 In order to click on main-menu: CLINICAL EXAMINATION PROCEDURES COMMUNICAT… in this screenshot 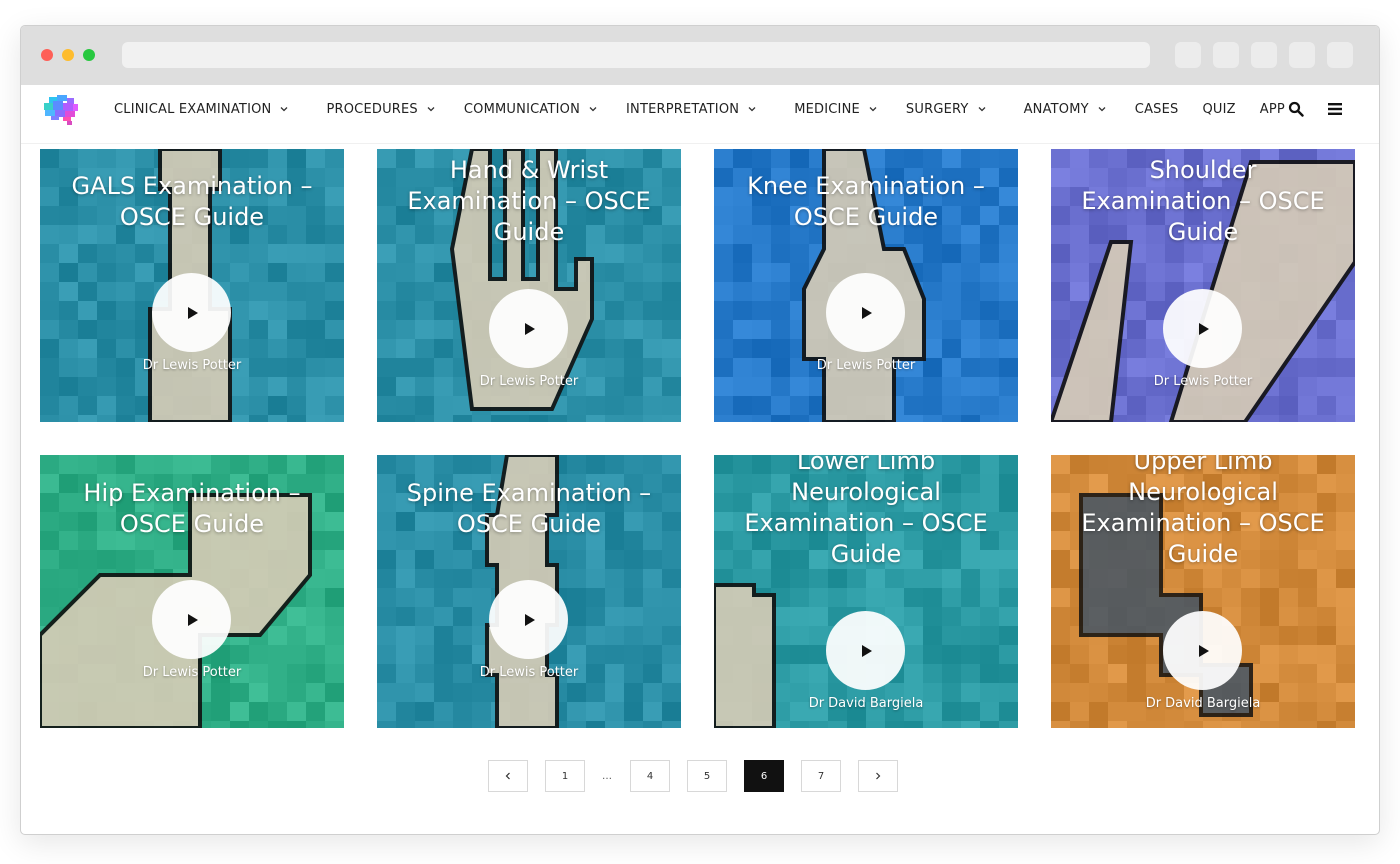, I will do `click(699, 109)`.